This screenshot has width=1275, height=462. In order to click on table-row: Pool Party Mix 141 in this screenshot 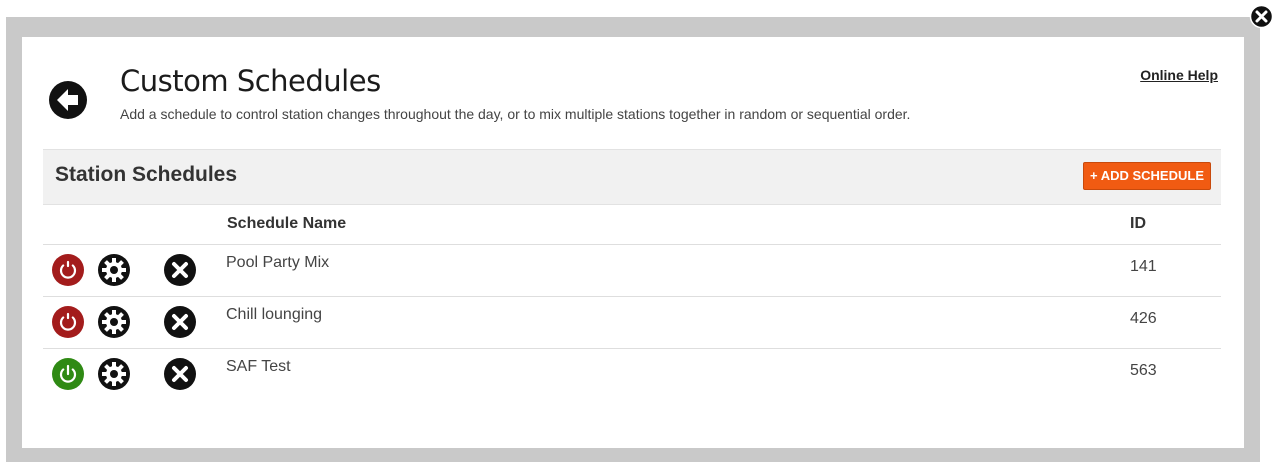, I will do `click(632, 271)`.